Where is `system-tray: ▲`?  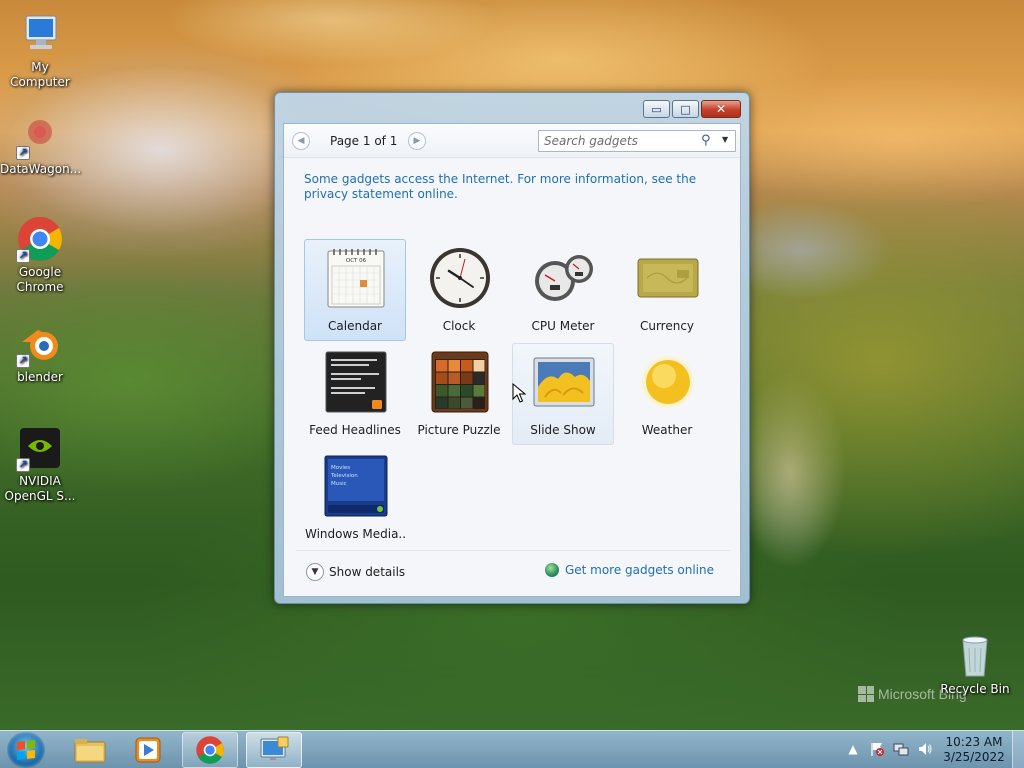
system-tray: ▲ is located at coordinates (889, 749).